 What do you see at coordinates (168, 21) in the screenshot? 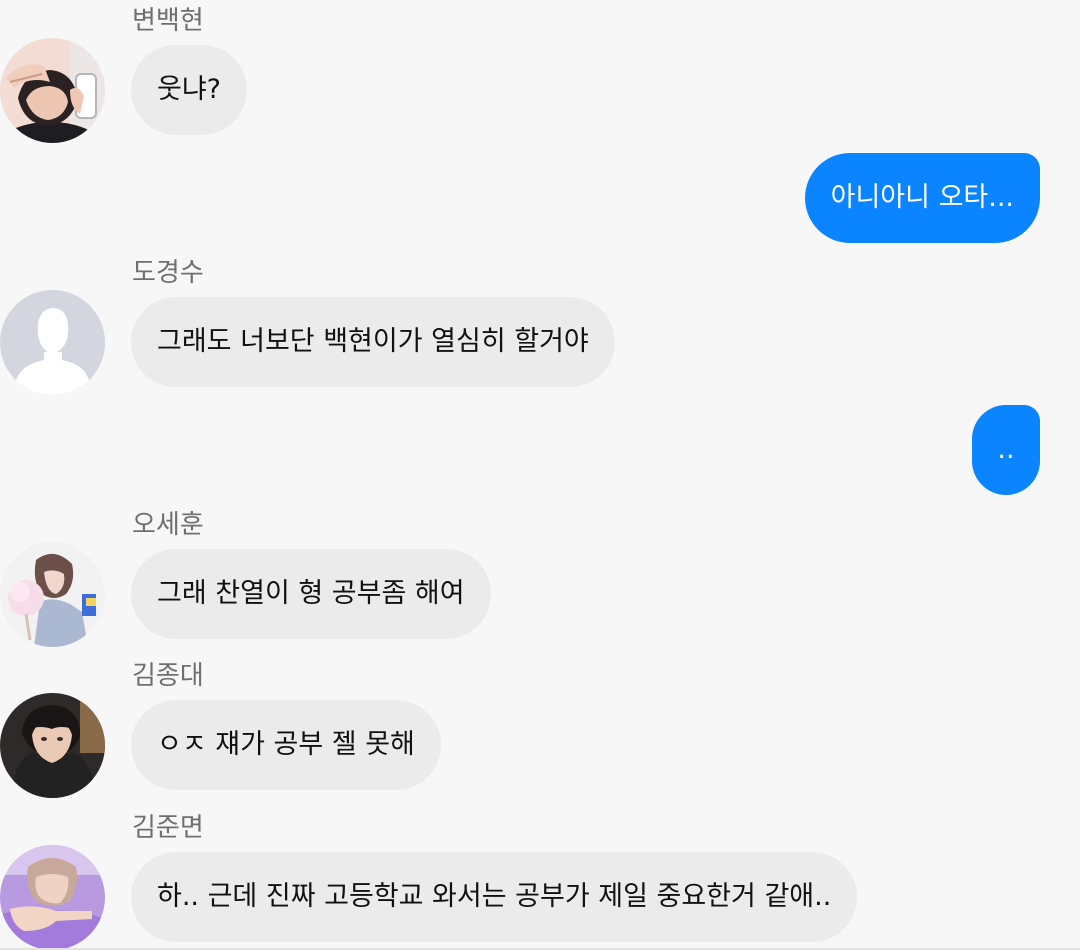
I see `sender-name-baekhyun: 변백현` at bounding box center [168, 21].